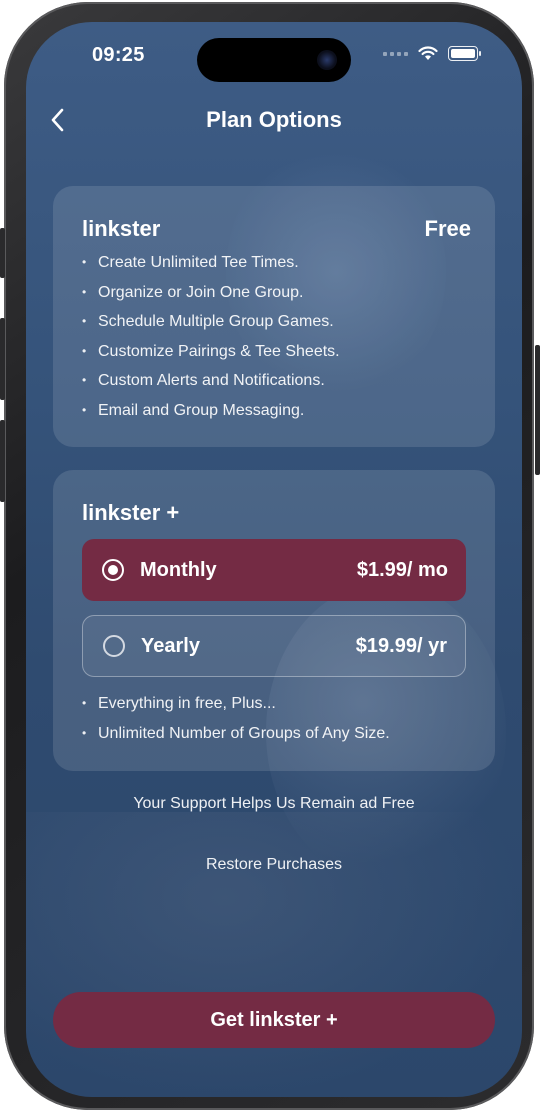 This screenshot has width=540, height=1114. Describe the element at coordinates (274, 1020) in the screenshot. I see `get-linkster-plus-button: Get linkster +` at that location.